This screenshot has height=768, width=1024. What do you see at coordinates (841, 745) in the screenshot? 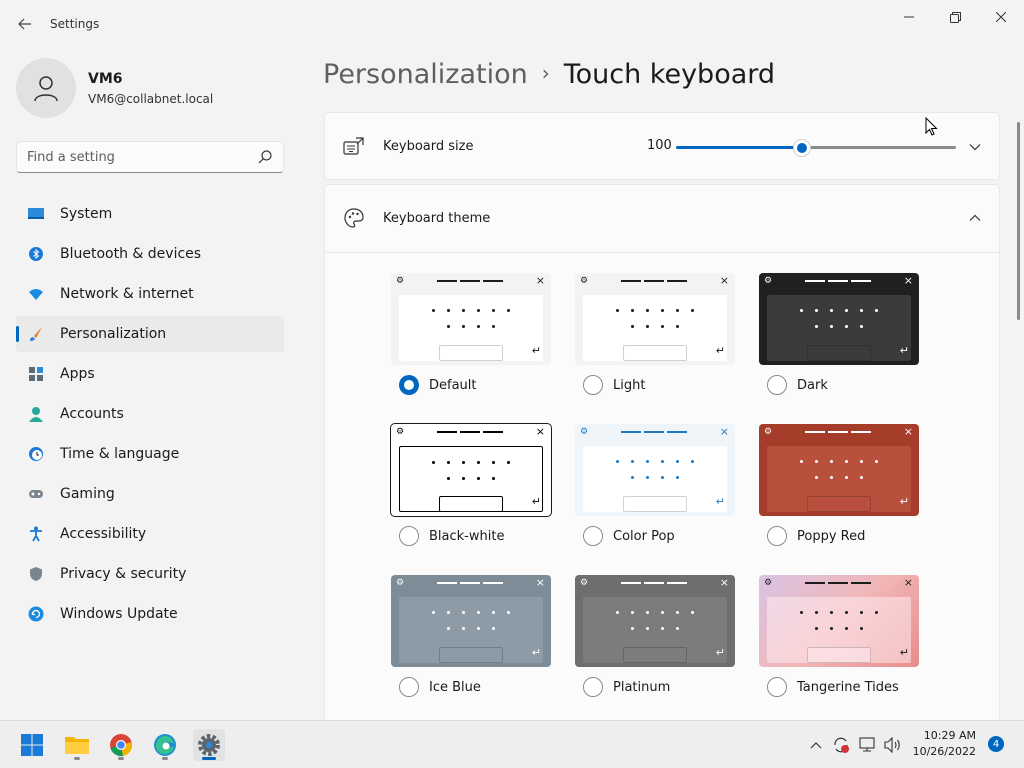
I see `tray-sync-error` at bounding box center [841, 745].